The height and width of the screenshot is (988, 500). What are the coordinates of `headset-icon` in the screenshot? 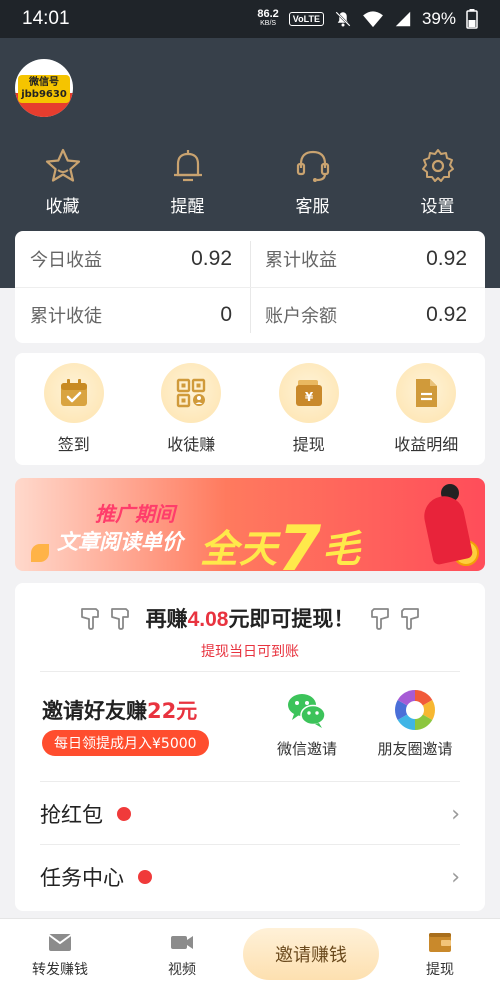 It's located at (312, 166).